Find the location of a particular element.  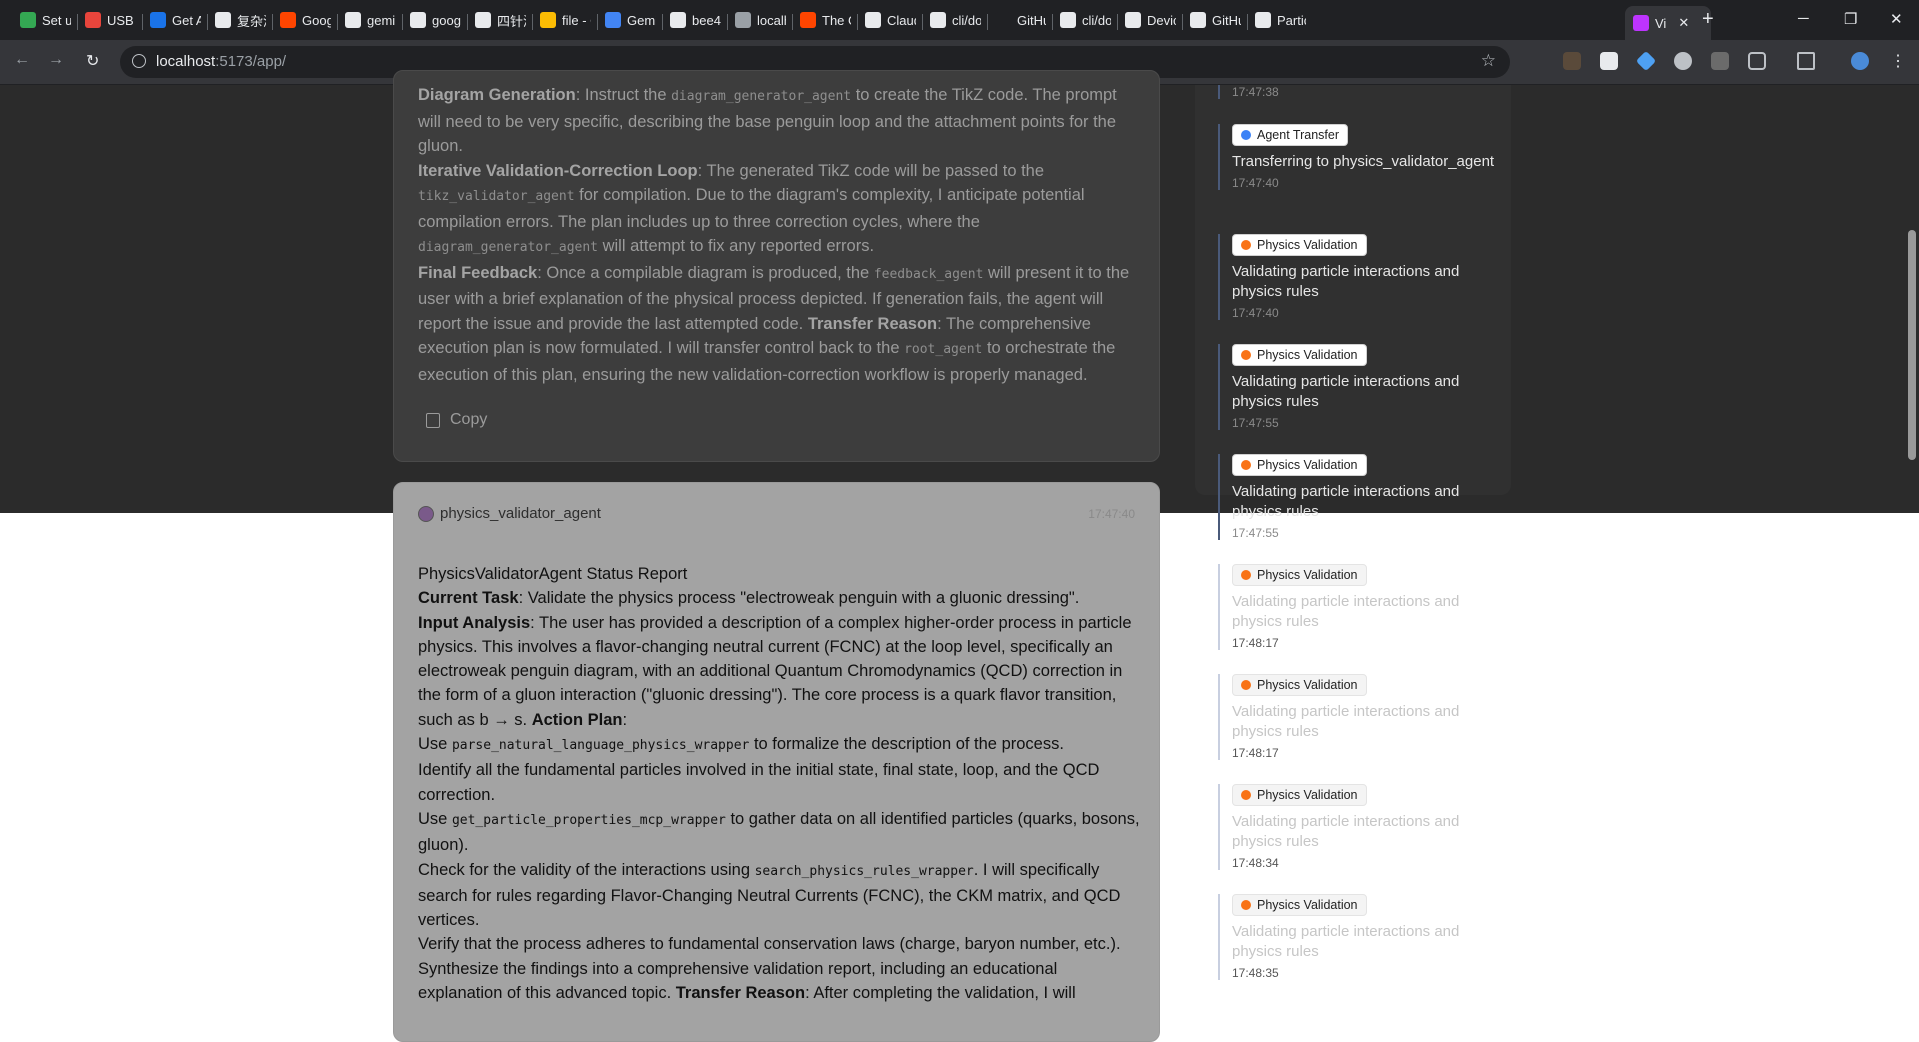

browser-tab: The G is located at coordinates (825, 20).